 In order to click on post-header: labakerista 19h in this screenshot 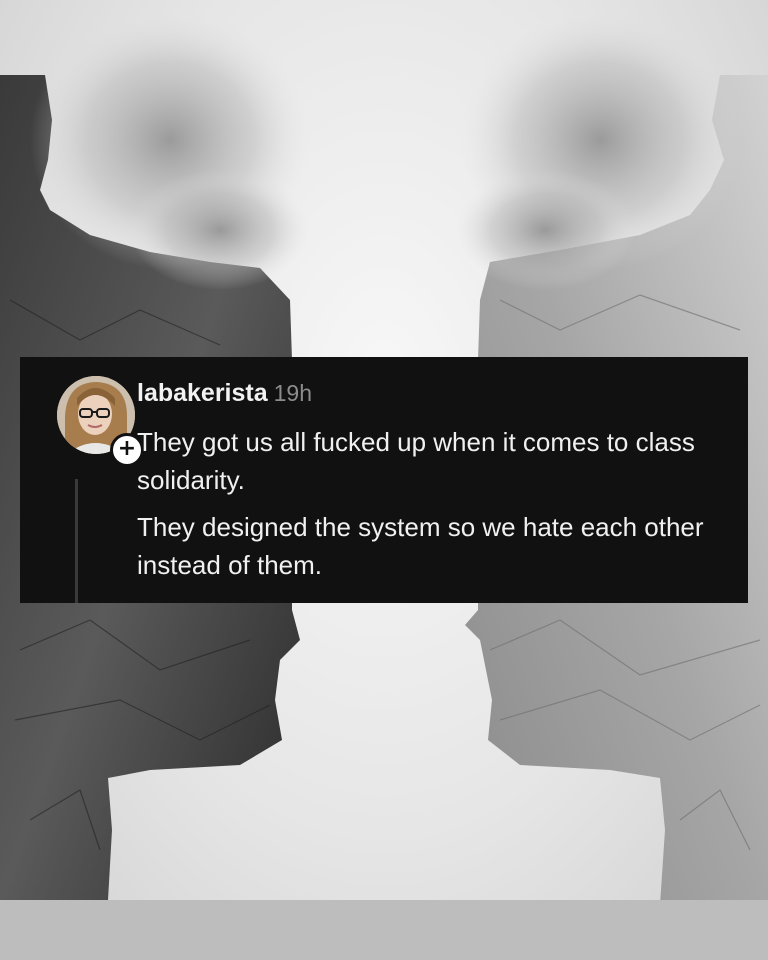, I will do `click(224, 393)`.